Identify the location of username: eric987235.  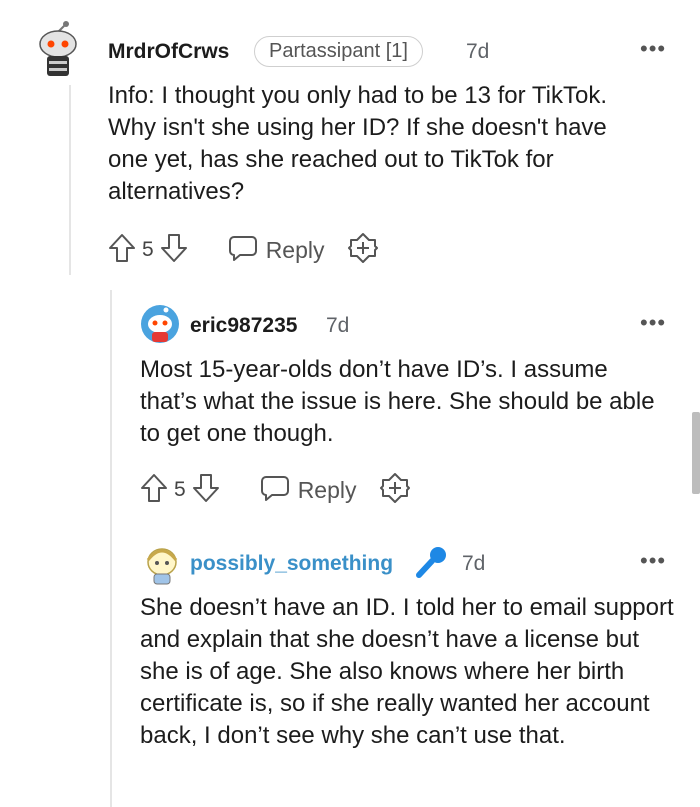
(243, 326).